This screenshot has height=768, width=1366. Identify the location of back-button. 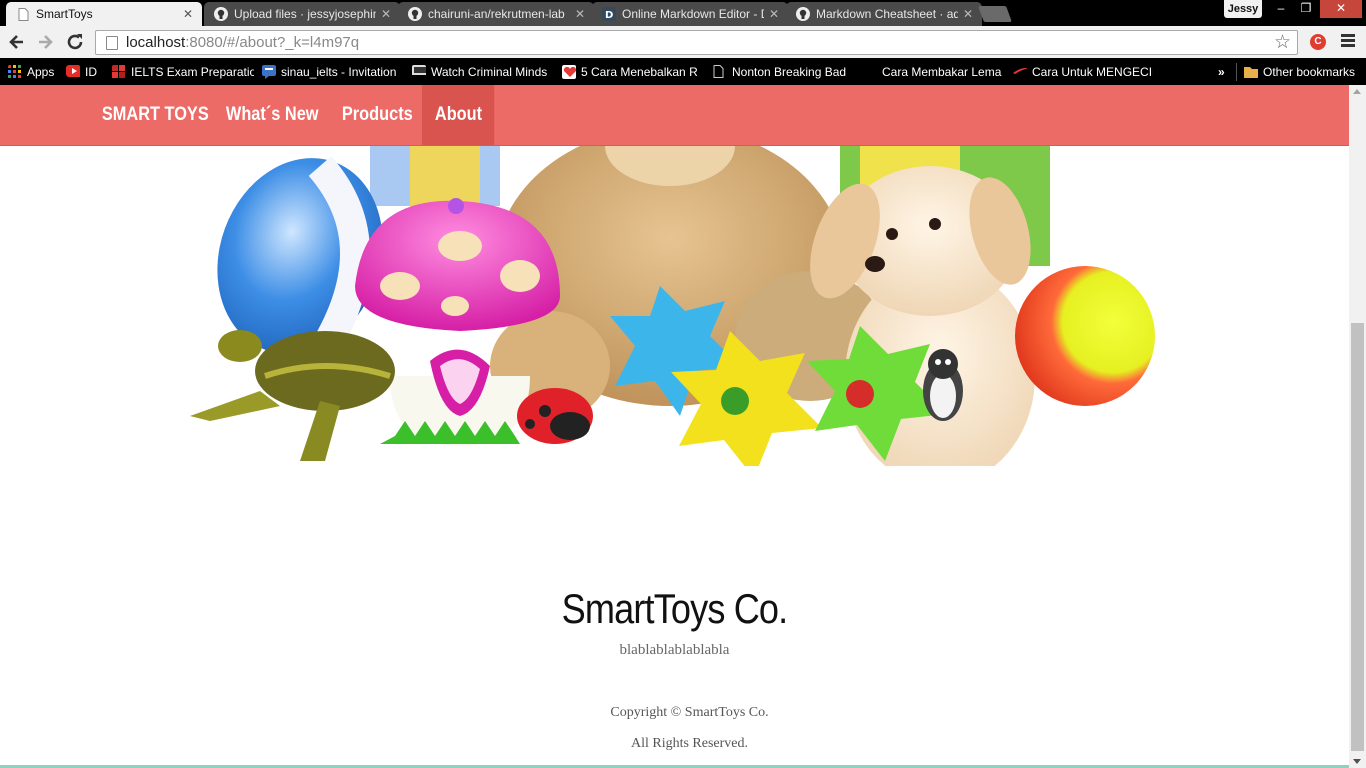
(17, 42).